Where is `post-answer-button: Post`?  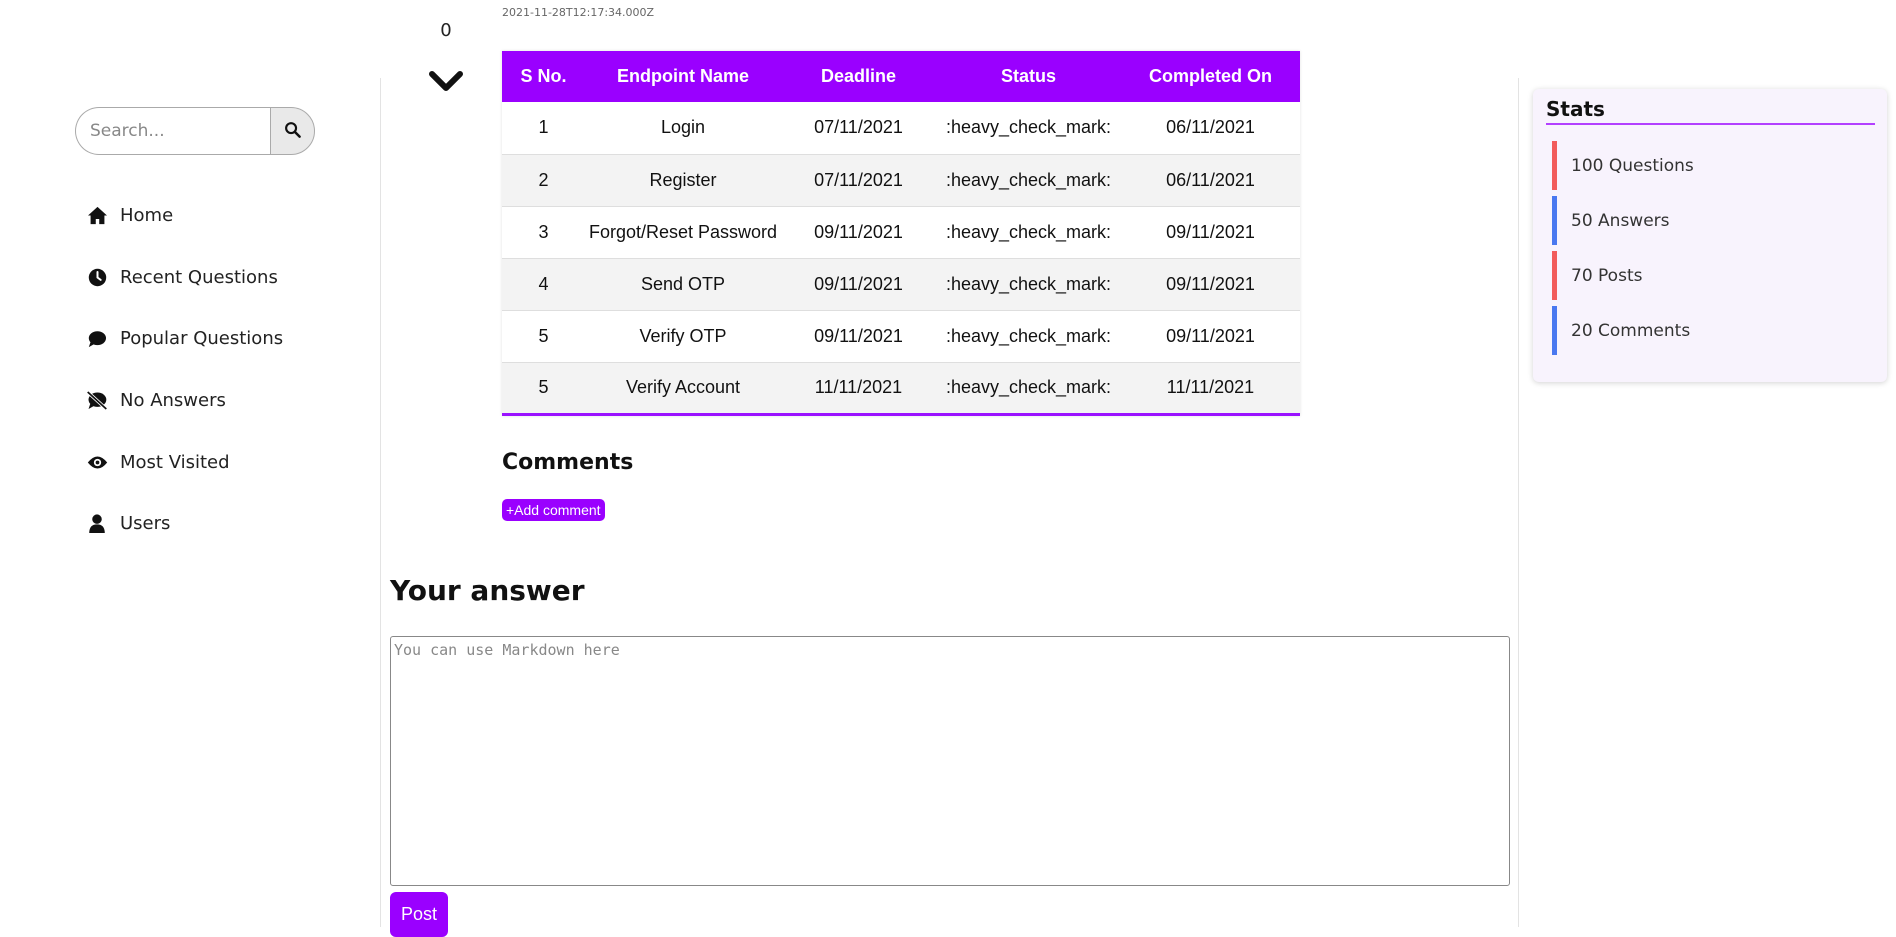
post-answer-button: Post is located at coordinates (419, 914).